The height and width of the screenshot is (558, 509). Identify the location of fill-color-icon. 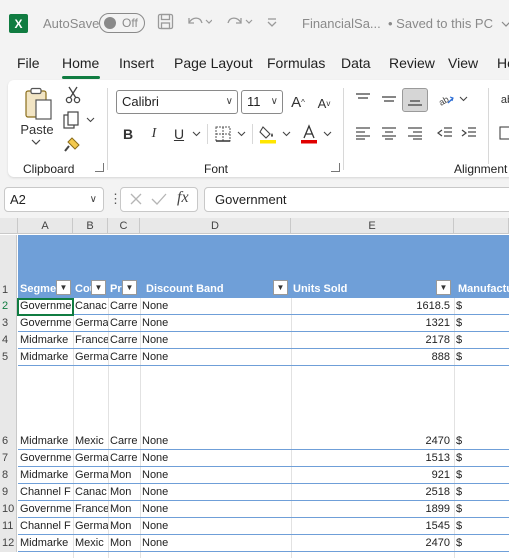
(268, 134).